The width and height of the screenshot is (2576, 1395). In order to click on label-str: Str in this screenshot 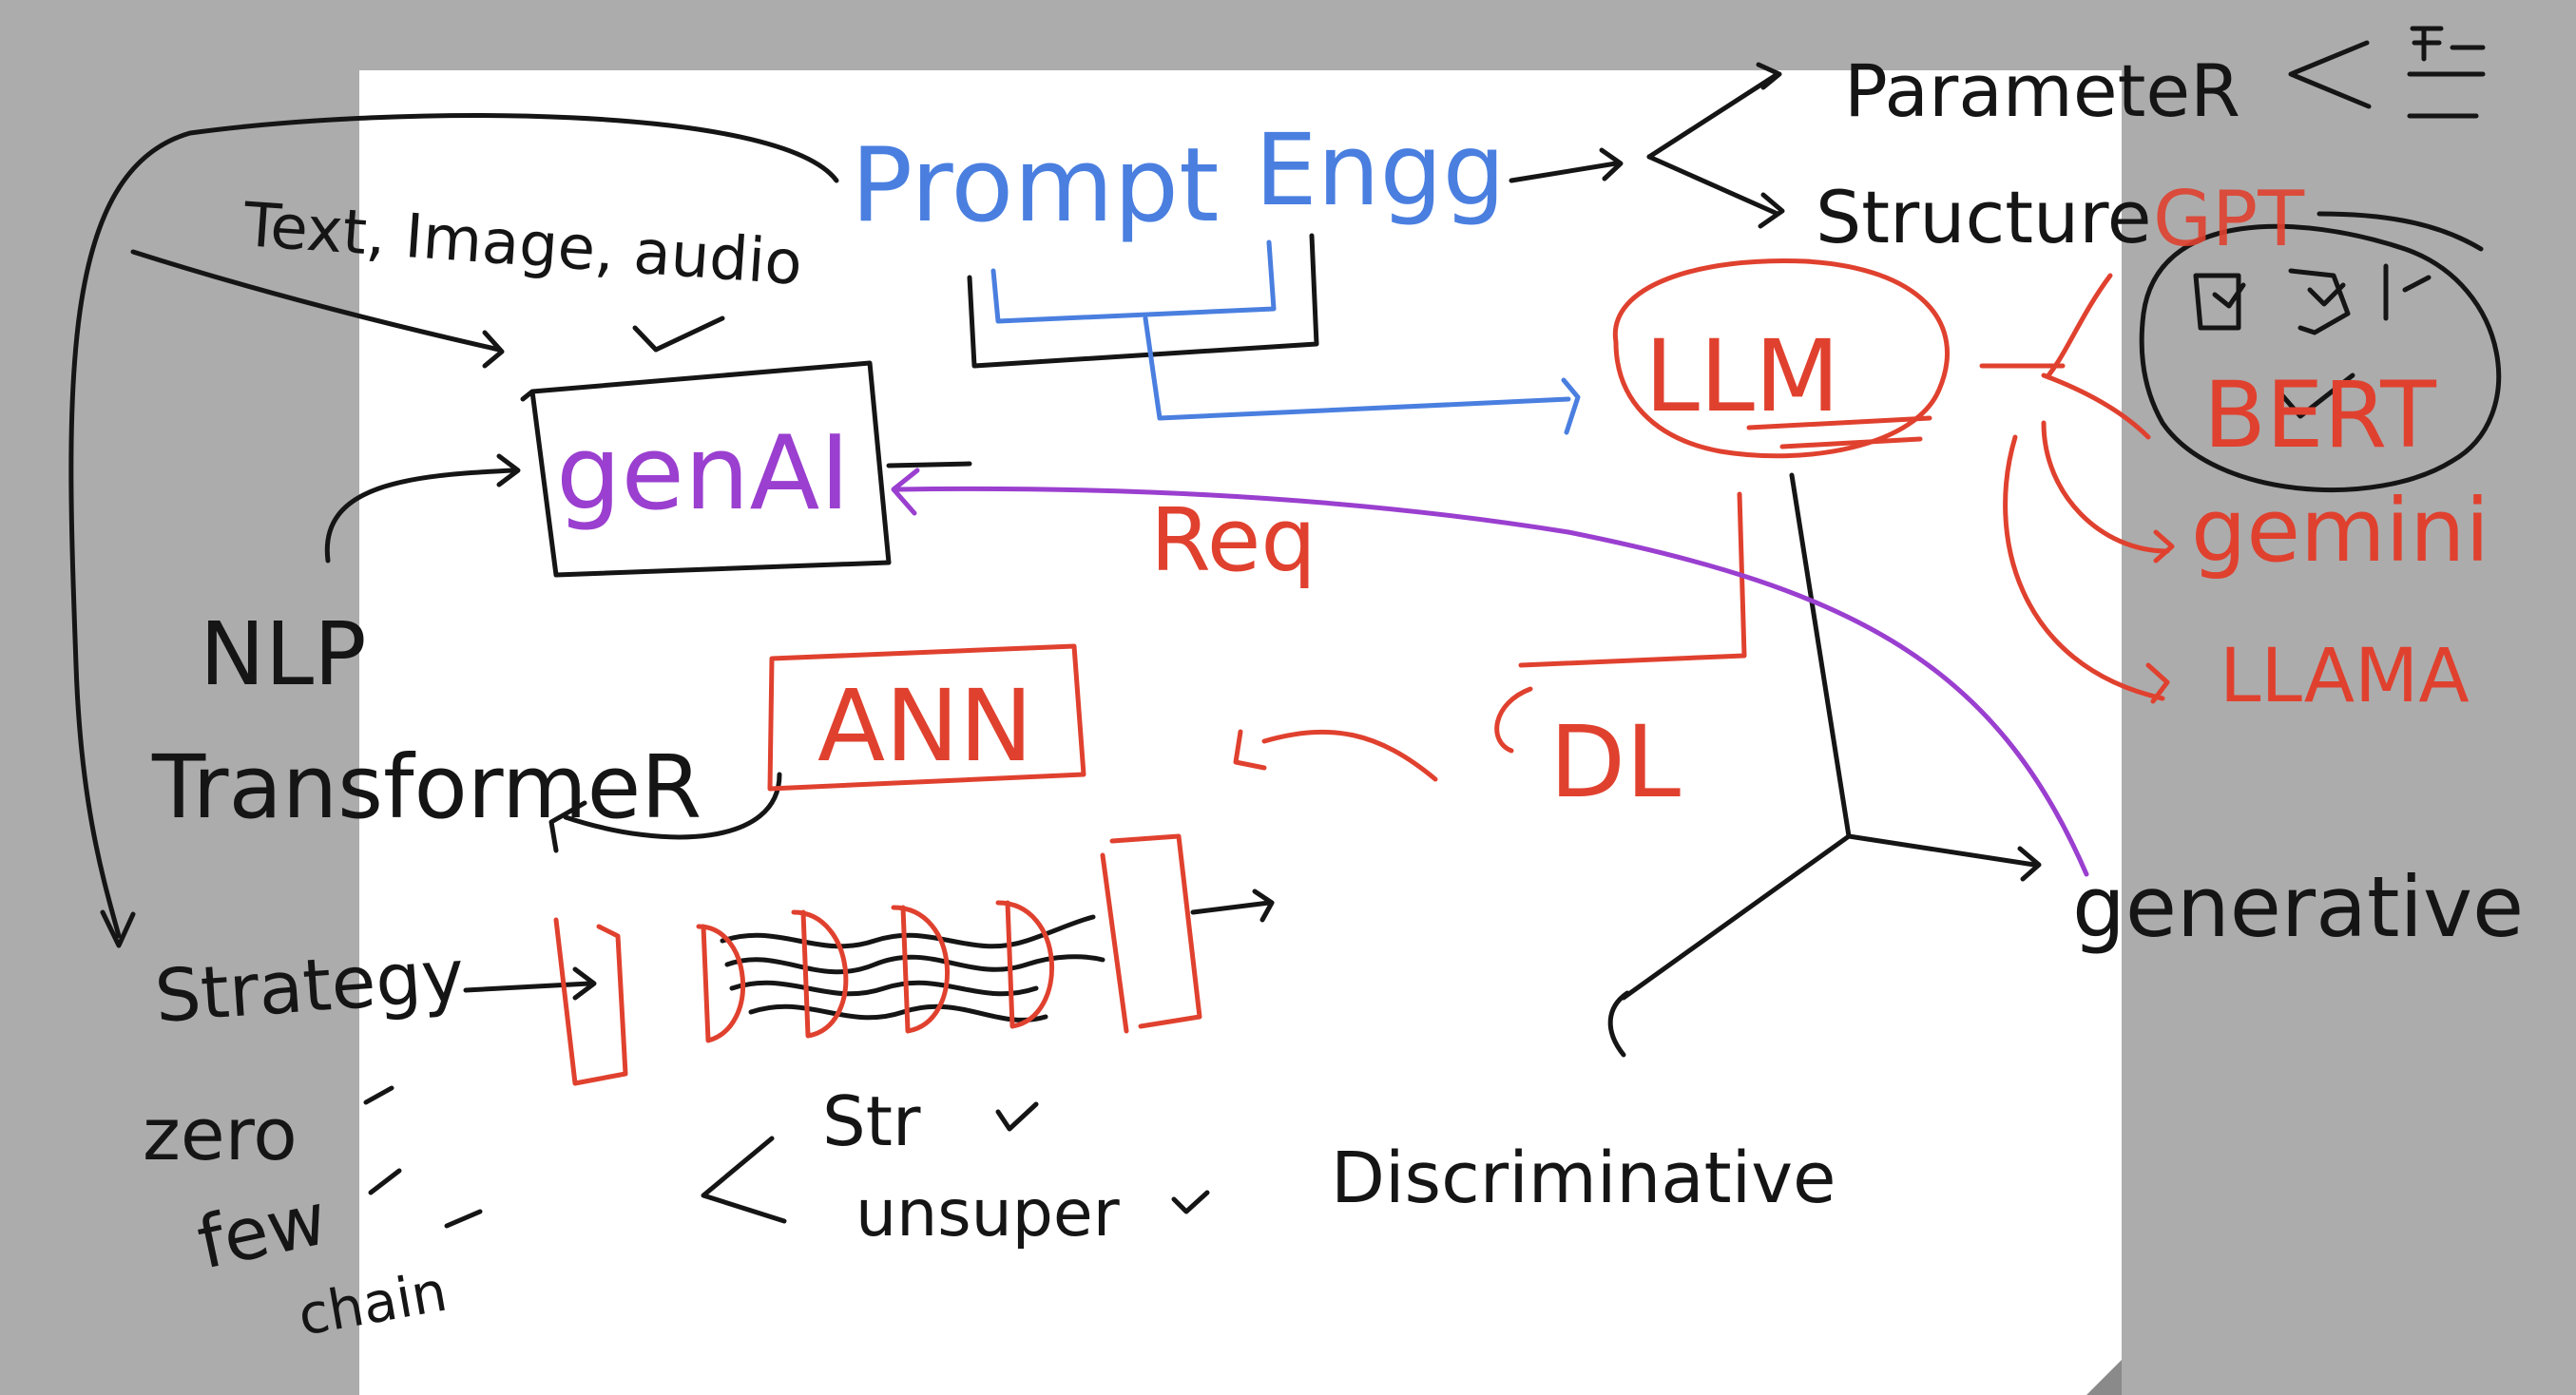, I will do `click(872, 1121)`.